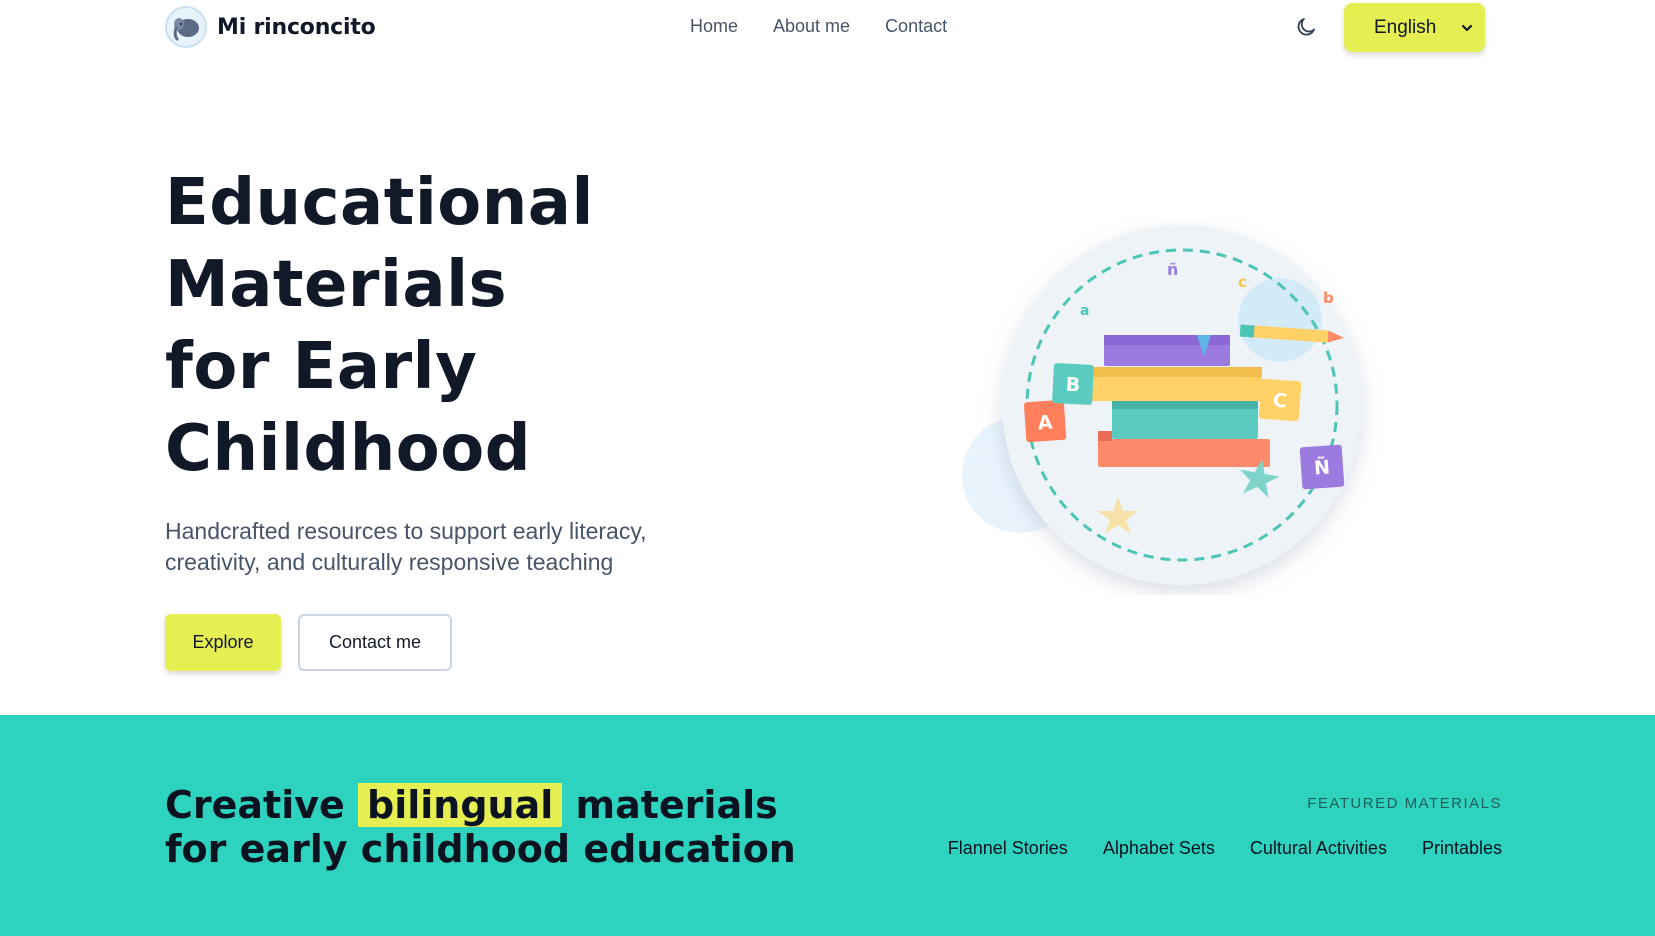 The width and height of the screenshot is (1655, 936). What do you see at coordinates (811, 26) in the screenshot?
I see `nav-about: About me` at bounding box center [811, 26].